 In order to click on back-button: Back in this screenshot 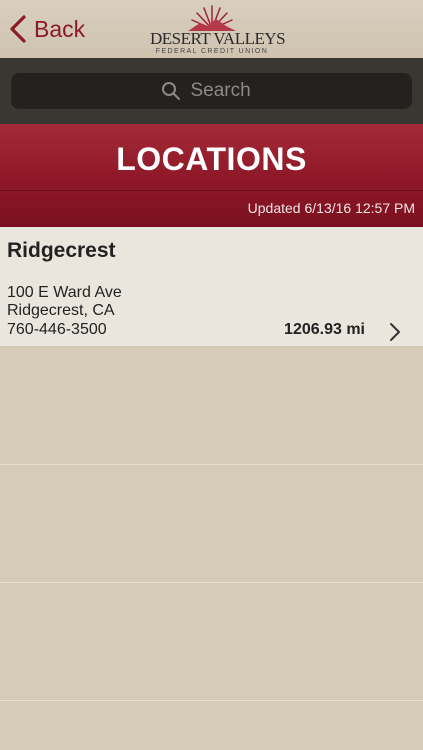, I will do `click(46, 29)`.